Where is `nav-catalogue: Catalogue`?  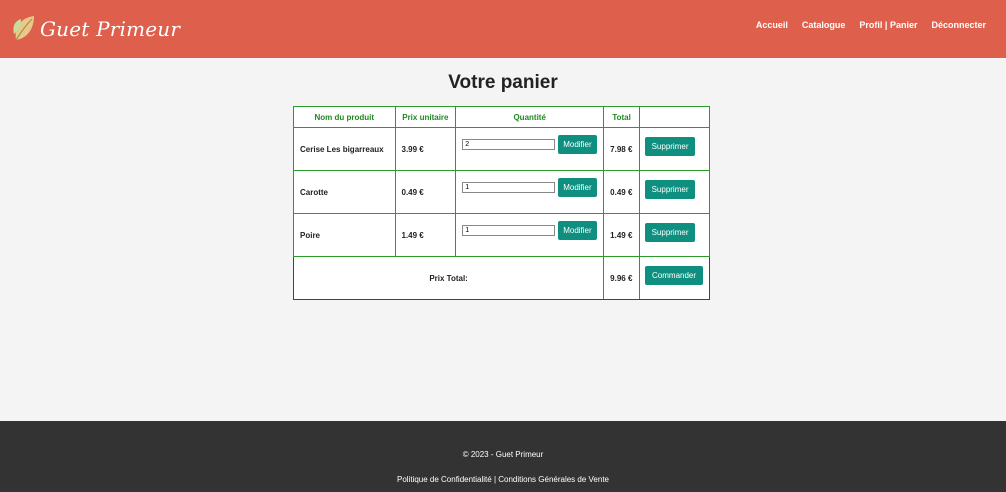
nav-catalogue: Catalogue is located at coordinates (824, 25).